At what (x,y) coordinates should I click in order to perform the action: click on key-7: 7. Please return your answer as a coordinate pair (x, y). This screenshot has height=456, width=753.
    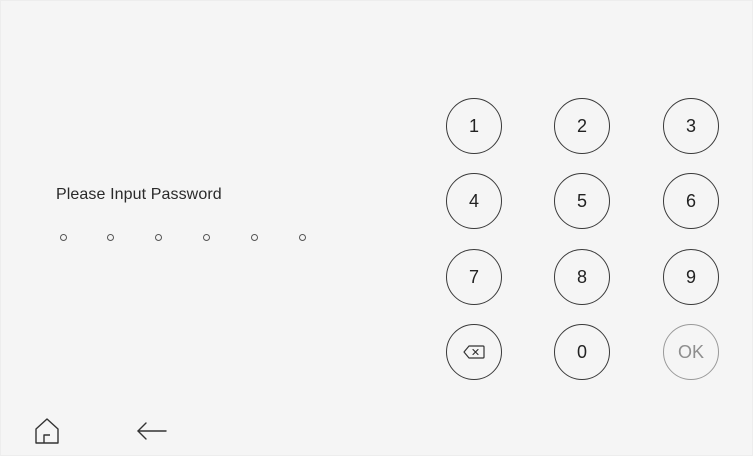
    Looking at the image, I should click on (474, 277).